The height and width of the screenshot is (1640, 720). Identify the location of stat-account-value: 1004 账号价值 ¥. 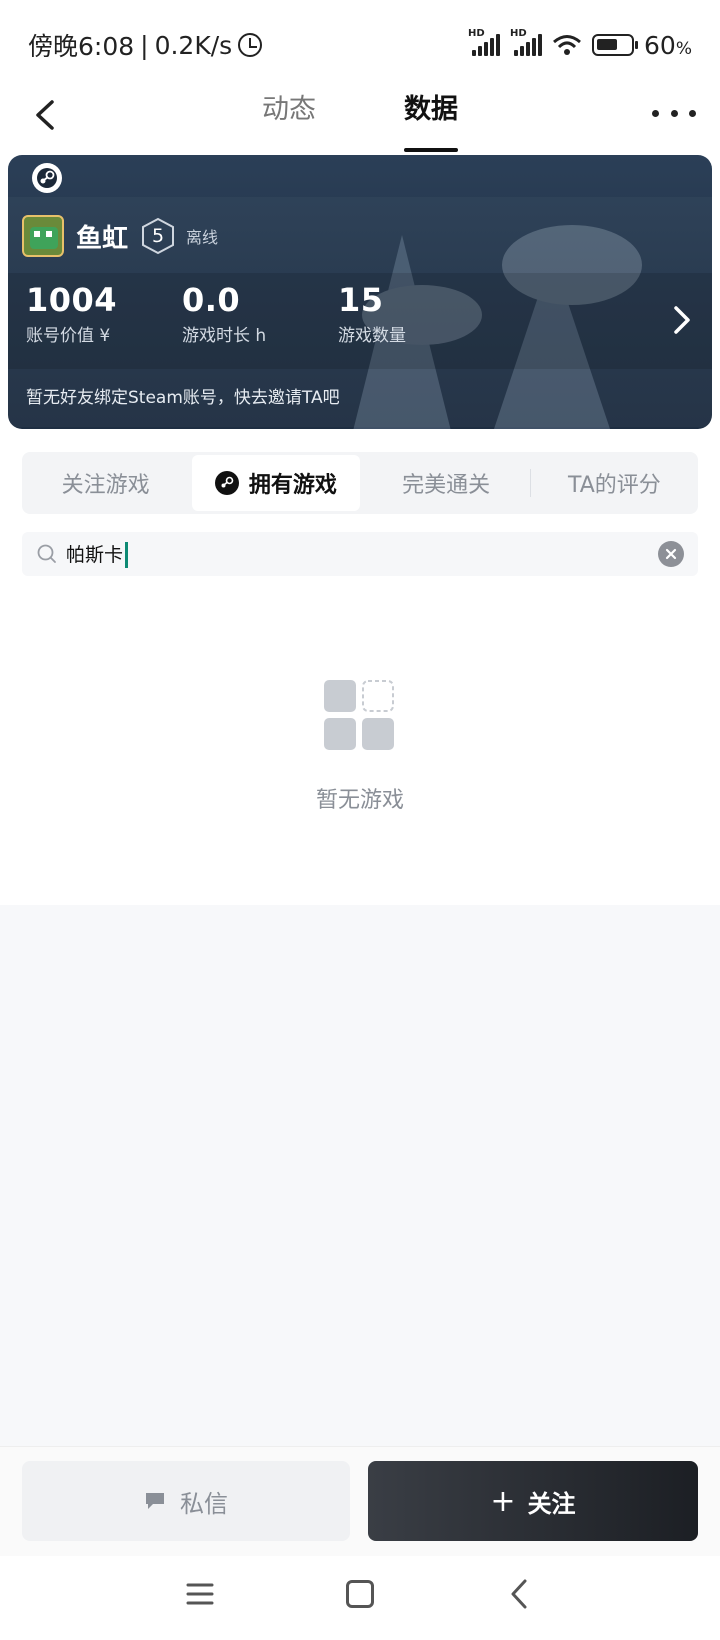
(71, 313).